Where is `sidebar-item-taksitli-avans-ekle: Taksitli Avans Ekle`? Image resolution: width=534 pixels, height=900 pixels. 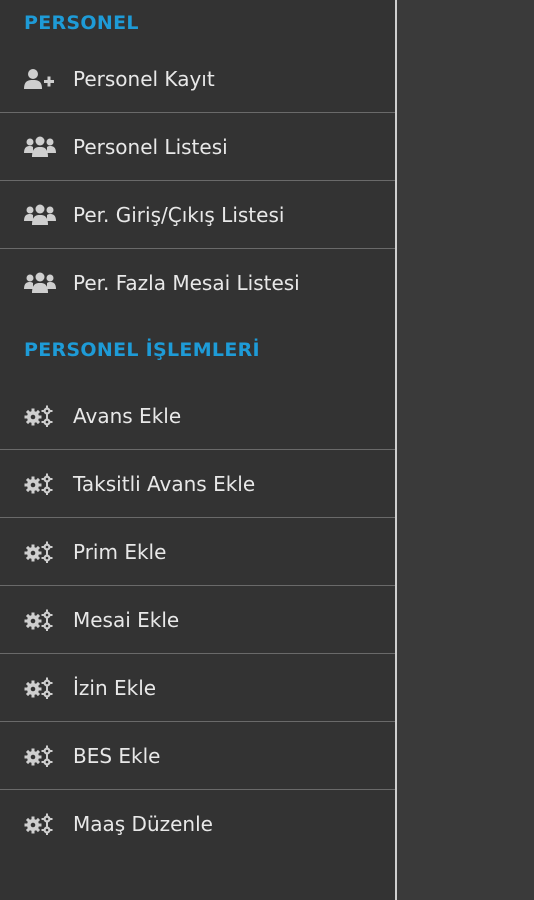 sidebar-item-taksitli-avans-ekle: Taksitli Avans Ekle is located at coordinates (197, 484).